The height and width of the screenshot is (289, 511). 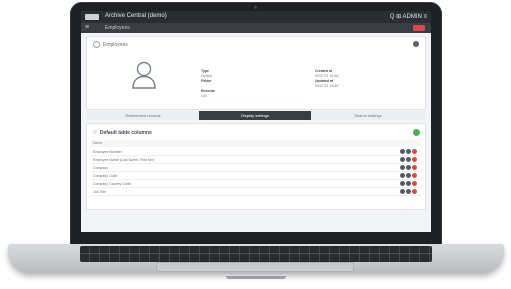 What do you see at coordinates (206, 83) in the screenshot?
I see `field-folder: Folder -` at bounding box center [206, 83].